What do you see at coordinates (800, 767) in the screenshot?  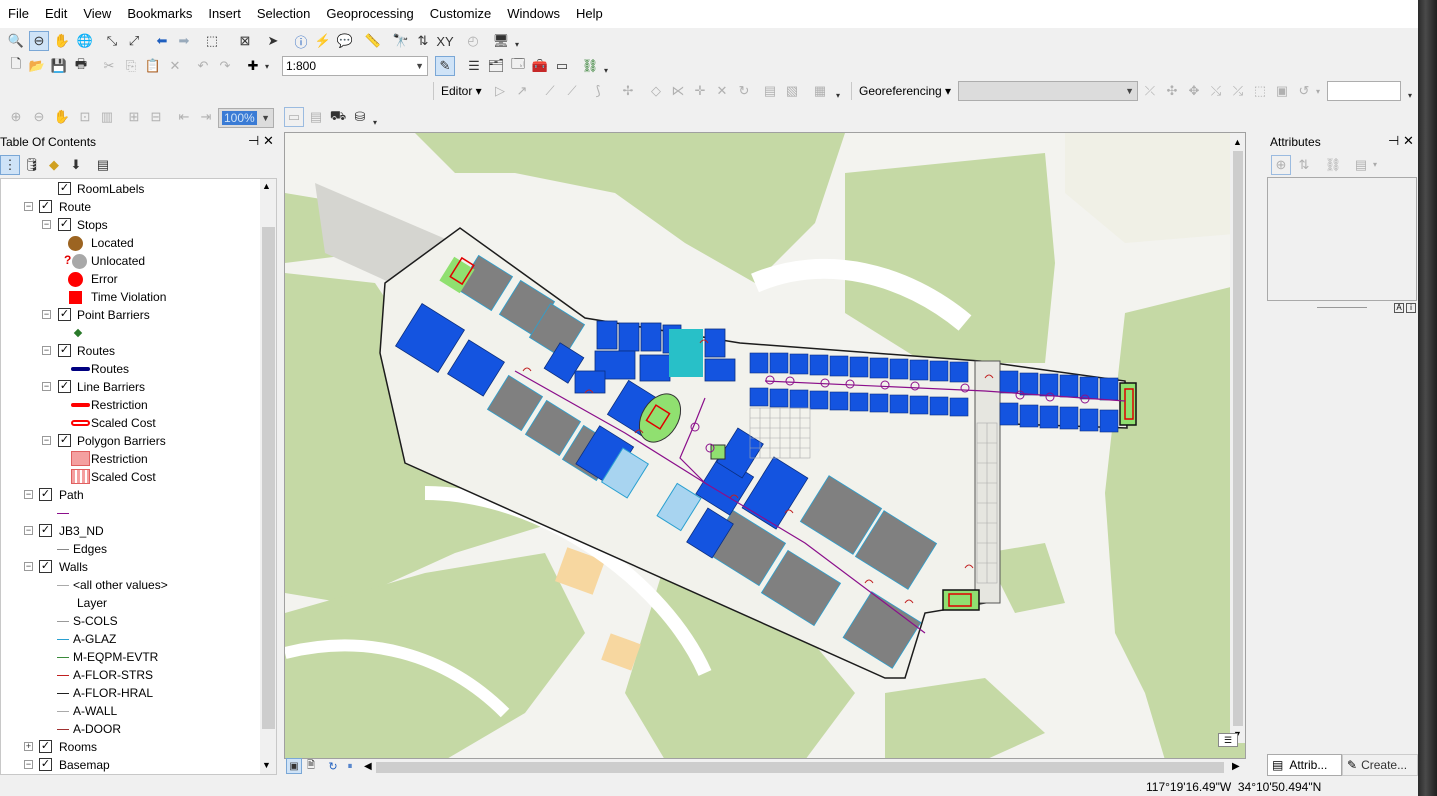 I see `map-horizontal-scroll-thumb` at bounding box center [800, 767].